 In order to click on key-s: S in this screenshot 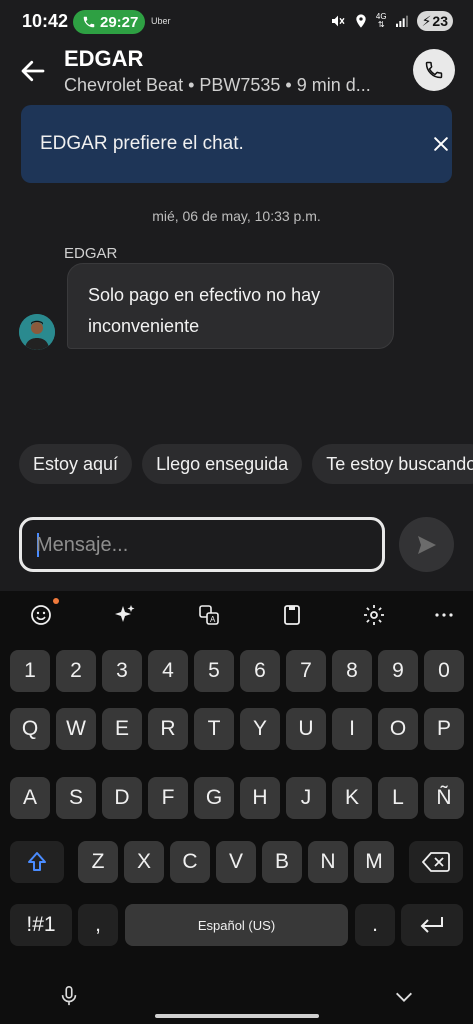, I will do `click(76, 798)`.